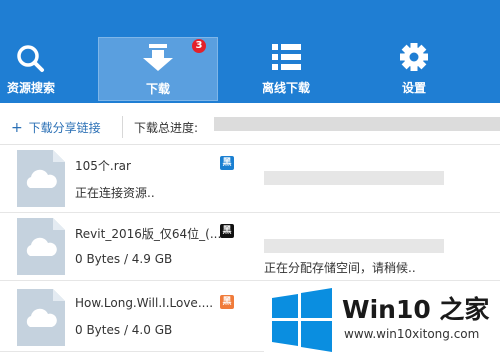 The height and width of the screenshot is (360, 500). Describe the element at coordinates (199, 46) in the screenshot. I see `download-count-badge: 3` at that location.